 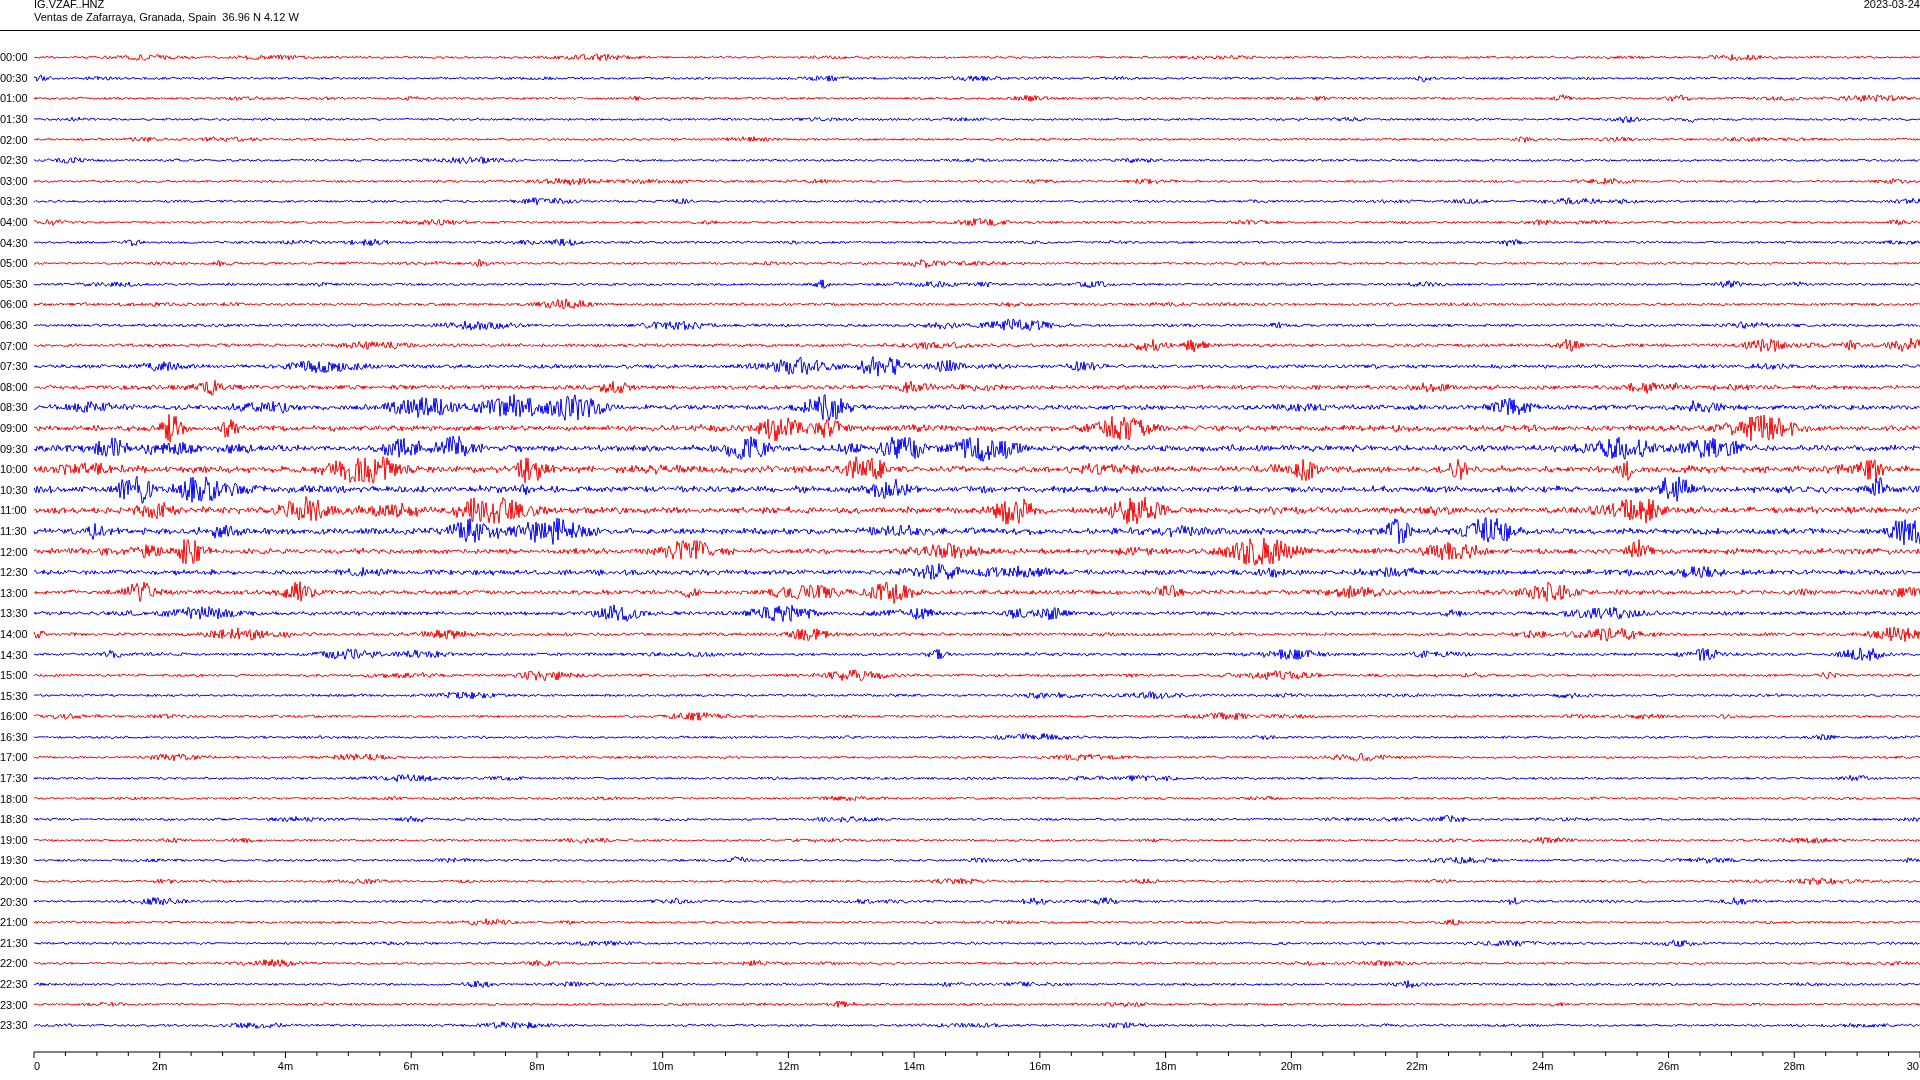 What do you see at coordinates (14, 984) in the screenshot?
I see `time-label: 22:30` at bounding box center [14, 984].